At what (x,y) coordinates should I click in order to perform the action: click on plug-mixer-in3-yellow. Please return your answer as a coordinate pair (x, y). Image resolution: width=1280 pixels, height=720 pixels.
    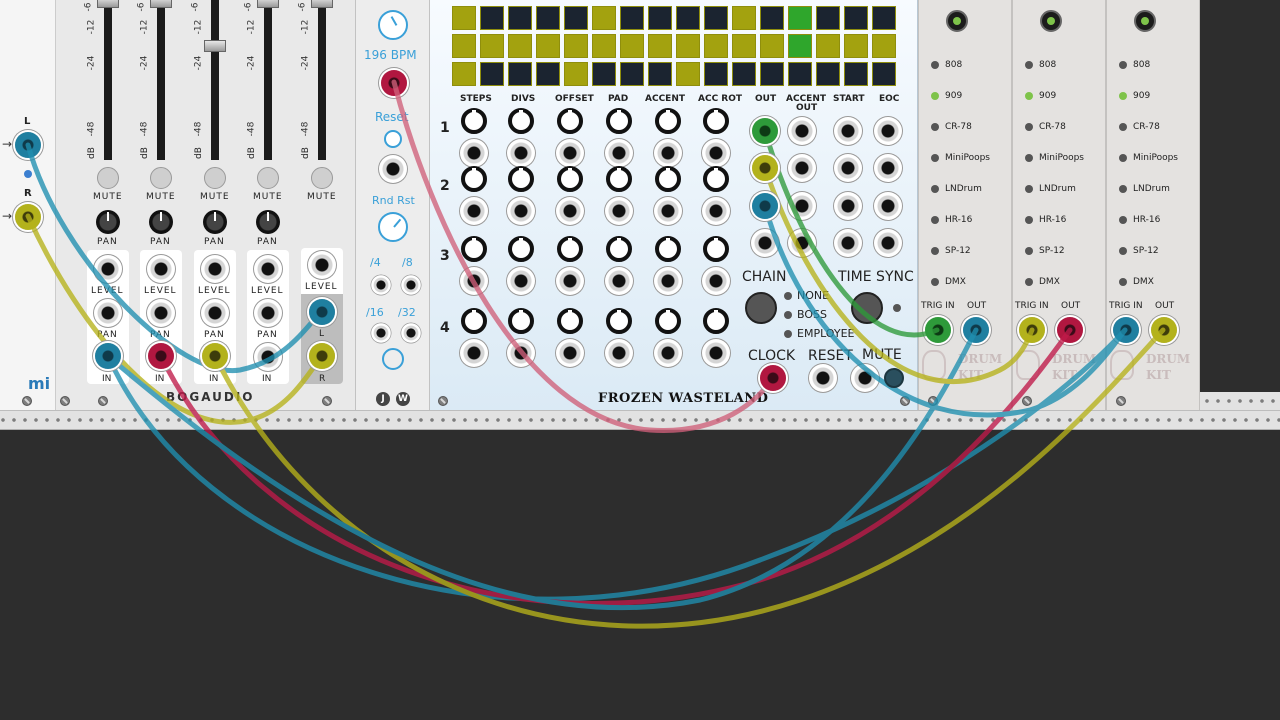
    Looking at the image, I should click on (215, 356).